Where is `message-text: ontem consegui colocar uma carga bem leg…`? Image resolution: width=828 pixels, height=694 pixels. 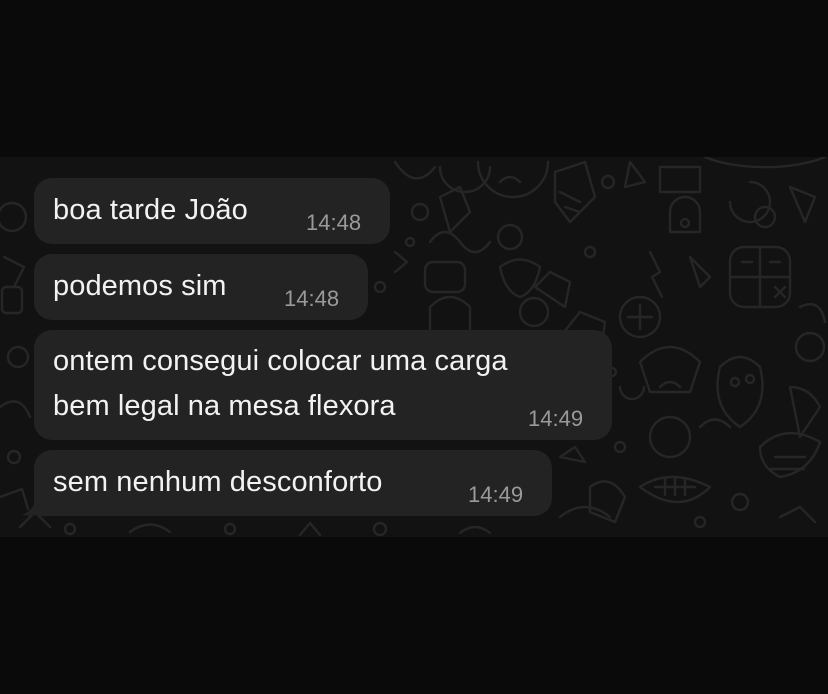 message-text: ontem consegui colocar uma carga bem leg… is located at coordinates (280, 383).